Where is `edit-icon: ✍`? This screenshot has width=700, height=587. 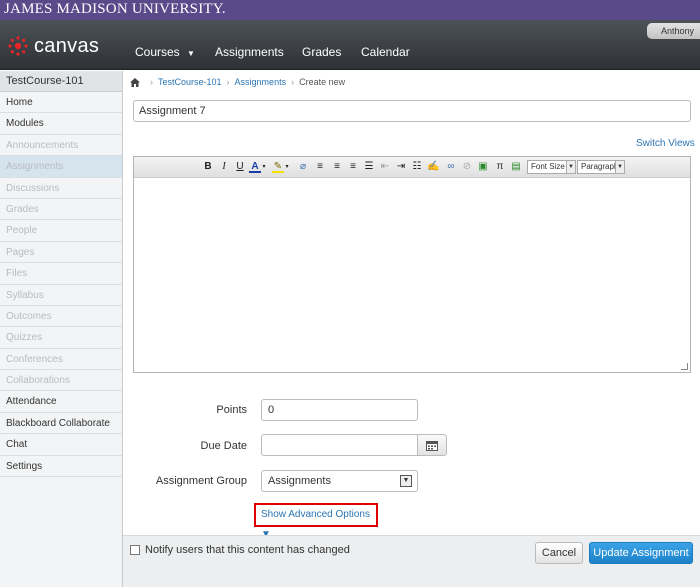 edit-icon: ✍ is located at coordinates (433, 167).